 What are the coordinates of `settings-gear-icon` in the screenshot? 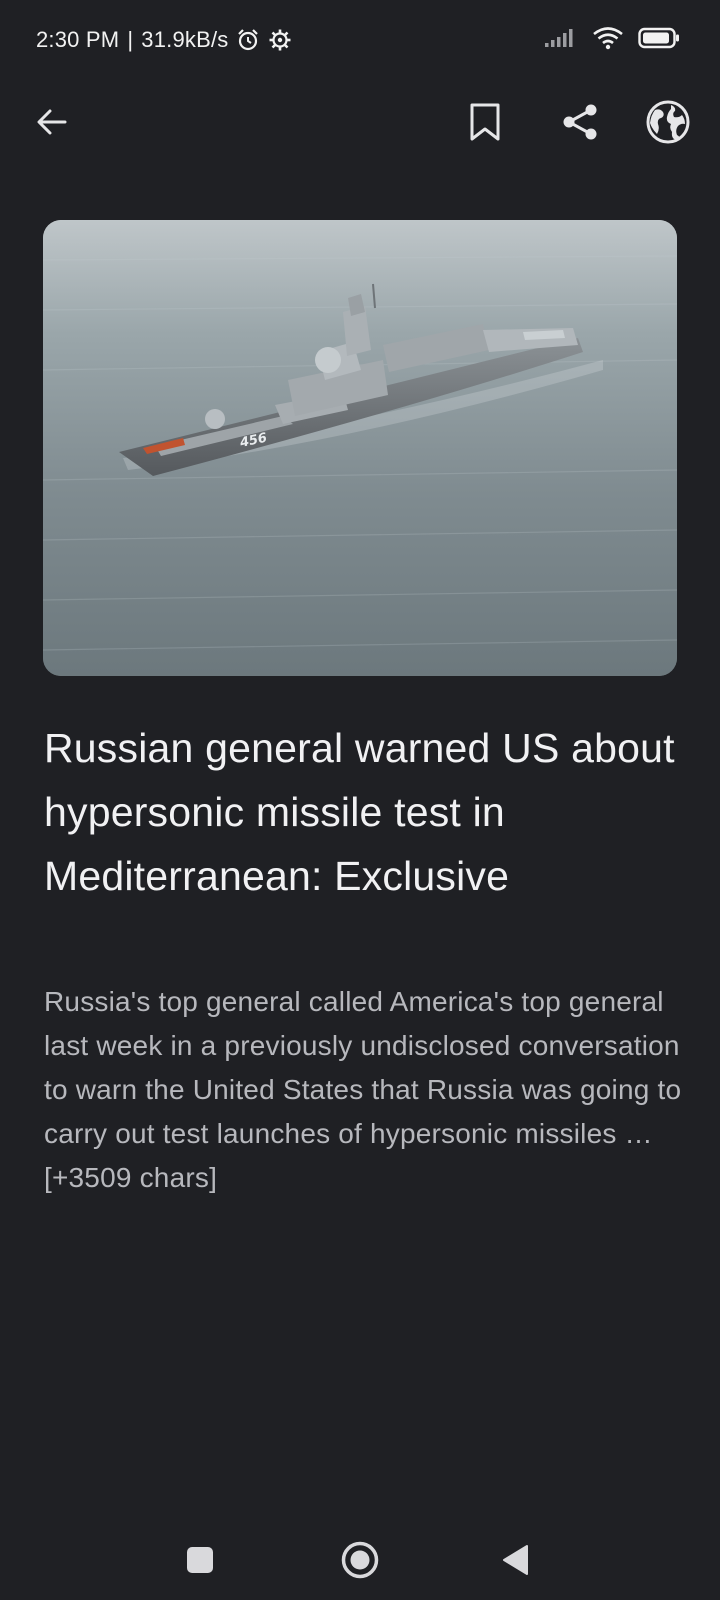 It's located at (280, 40).